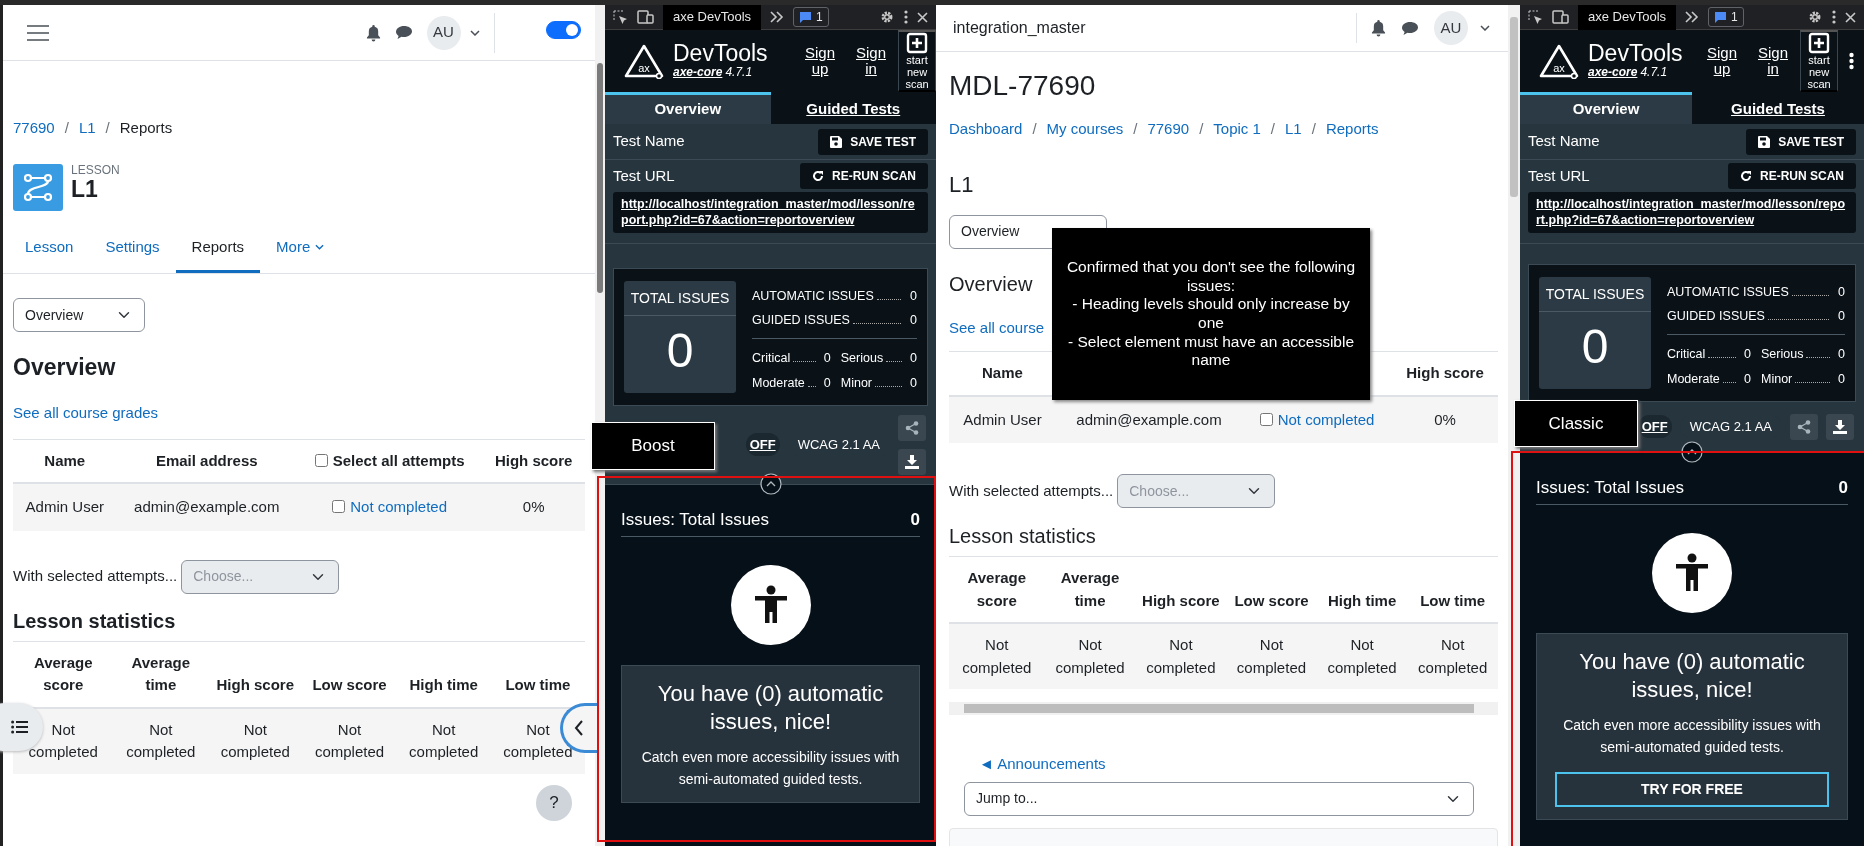 The height and width of the screenshot is (846, 1864). I want to click on help-button: ?, so click(554, 803).